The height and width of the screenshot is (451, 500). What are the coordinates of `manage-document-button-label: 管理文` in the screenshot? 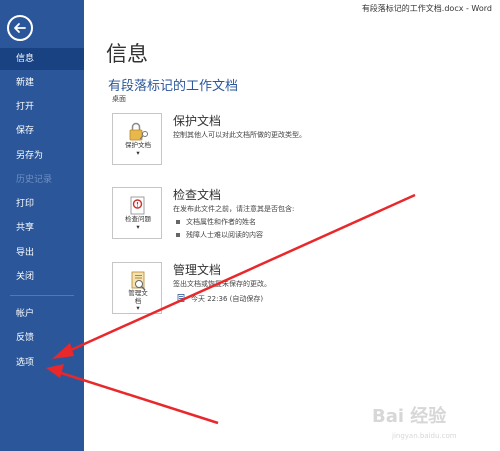 It's located at (138, 293).